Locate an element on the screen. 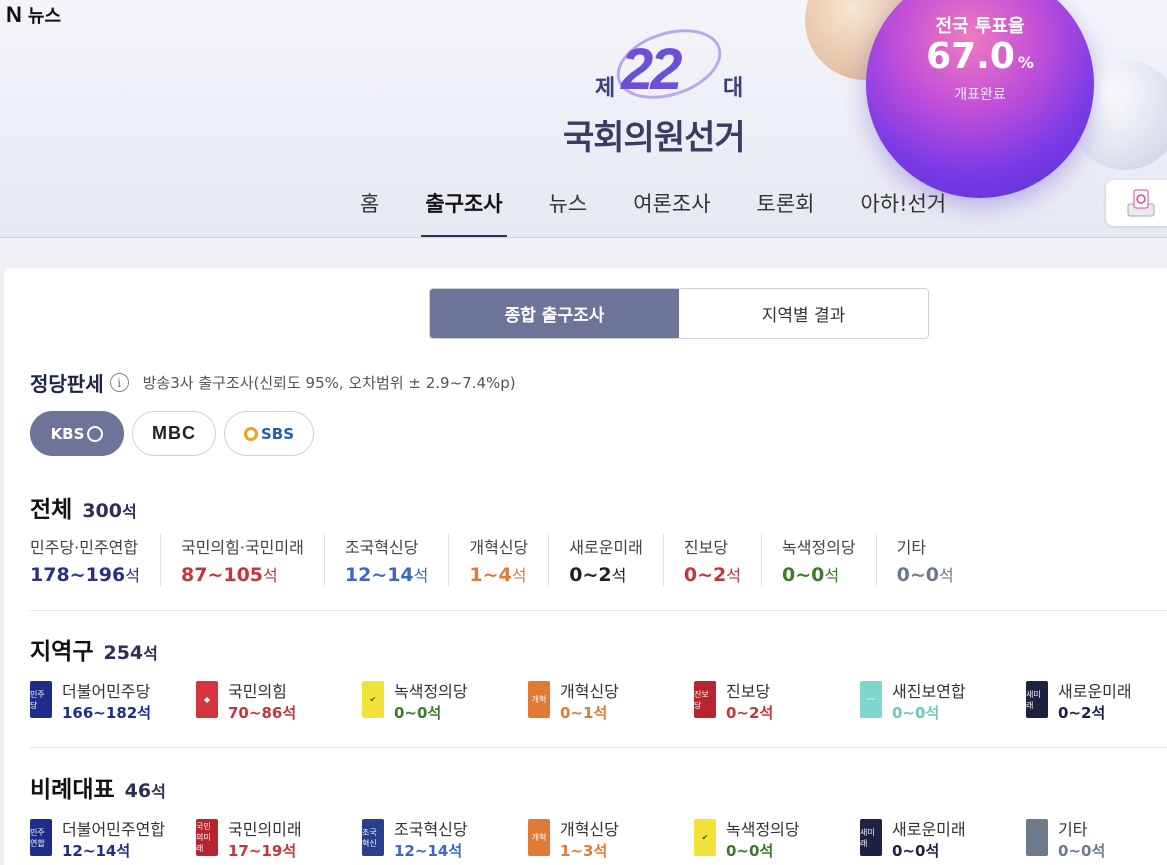 The image size is (1167, 865). broadcaster-sbs-button: SBS is located at coordinates (269, 433).